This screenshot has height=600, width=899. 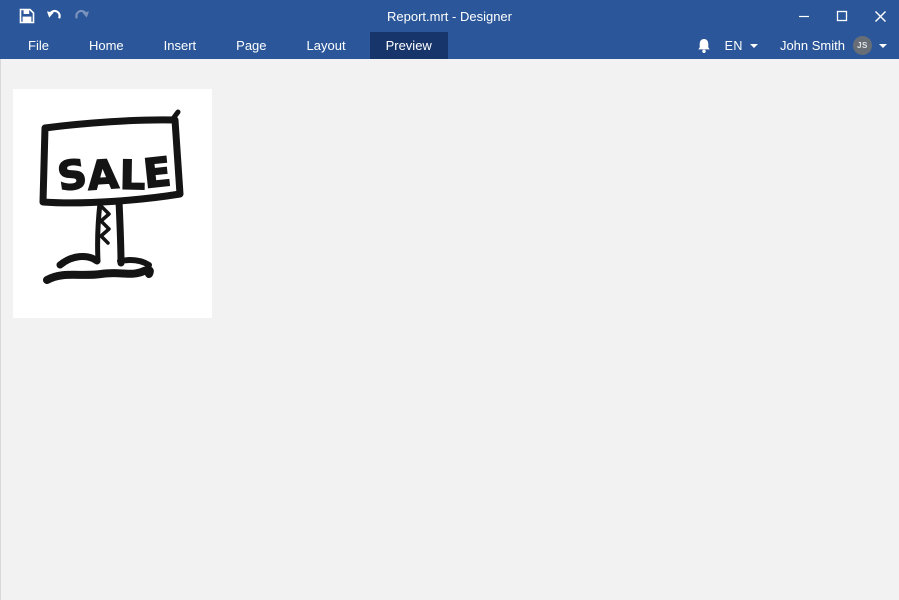 I want to click on undo-icon, so click(x=53, y=14).